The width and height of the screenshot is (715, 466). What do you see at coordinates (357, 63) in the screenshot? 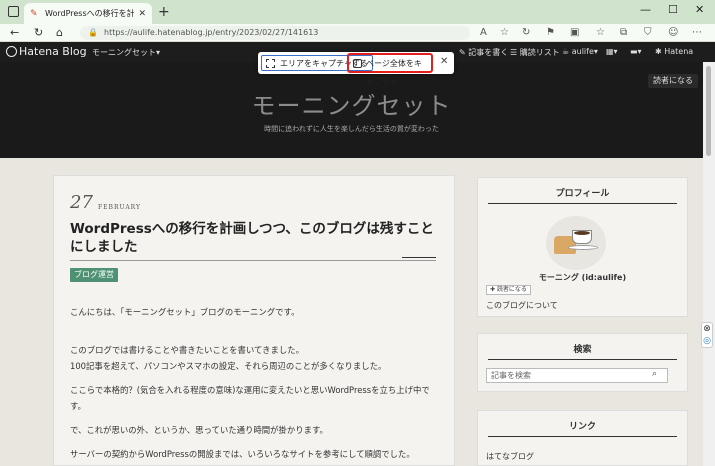
I see `capture-page-icon` at bounding box center [357, 63].